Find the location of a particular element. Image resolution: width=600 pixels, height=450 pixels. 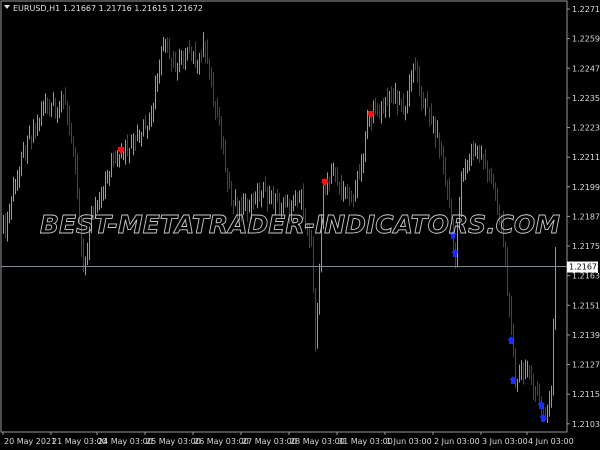

price-tick-label: 1.21755 is located at coordinates (586, 246).